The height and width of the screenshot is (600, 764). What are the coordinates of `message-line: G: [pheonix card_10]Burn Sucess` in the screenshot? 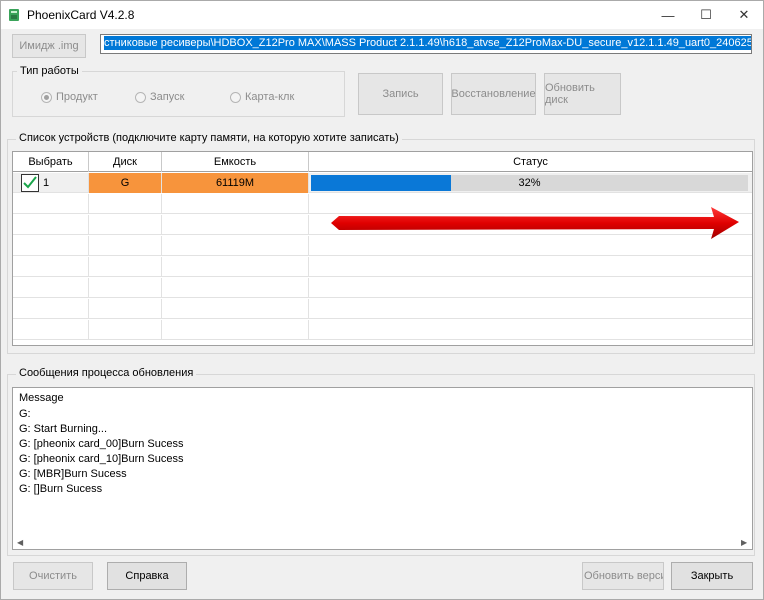 It's located at (101, 459).